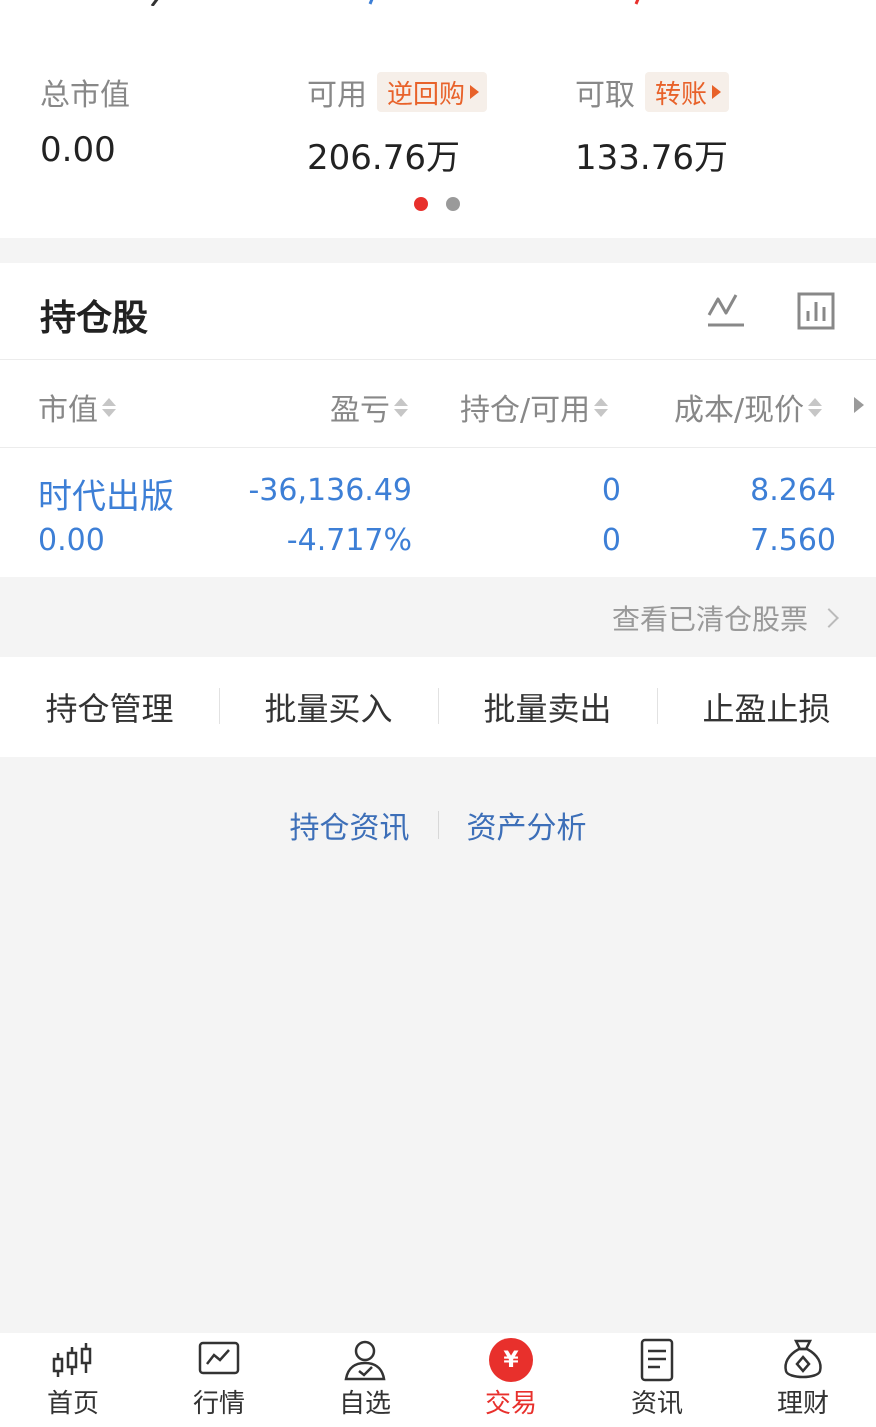 Image resolution: width=876 pixels, height=1427 pixels. Describe the element at coordinates (802, 1404) in the screenshot. I see `nav-label: 理财` at that location.